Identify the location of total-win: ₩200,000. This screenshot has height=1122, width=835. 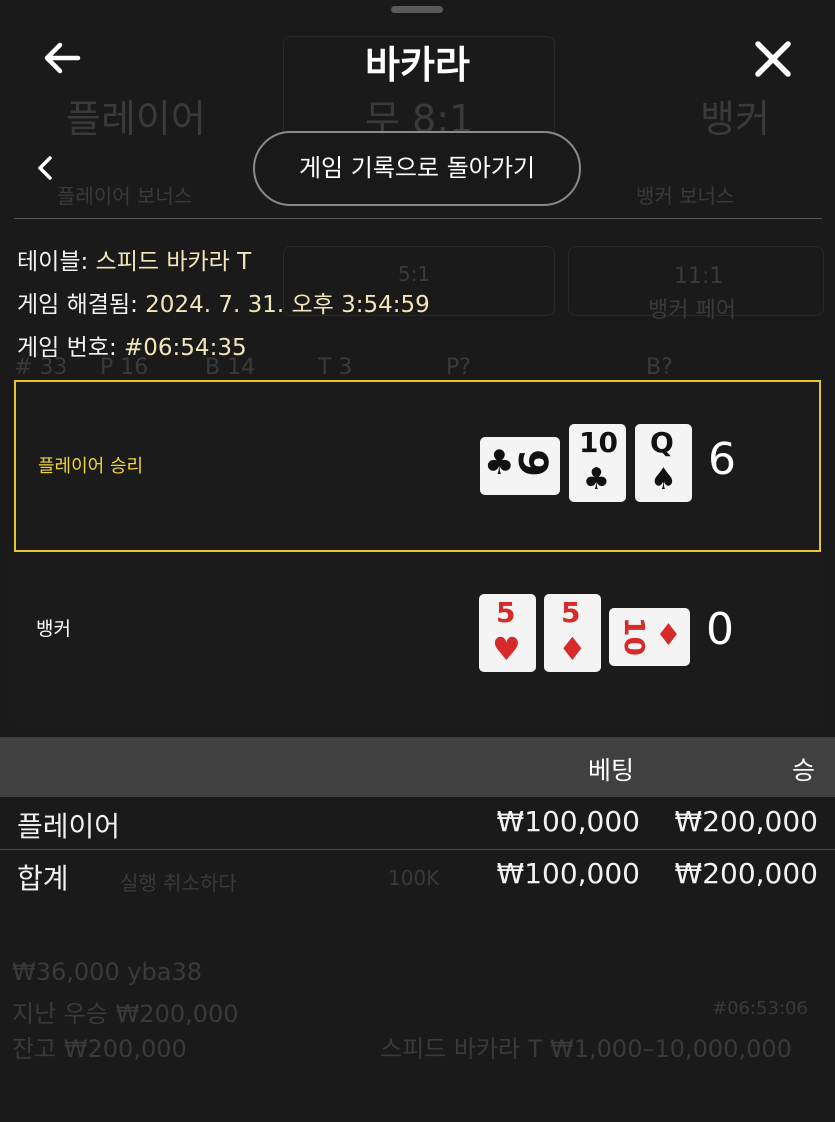
(746, 873).